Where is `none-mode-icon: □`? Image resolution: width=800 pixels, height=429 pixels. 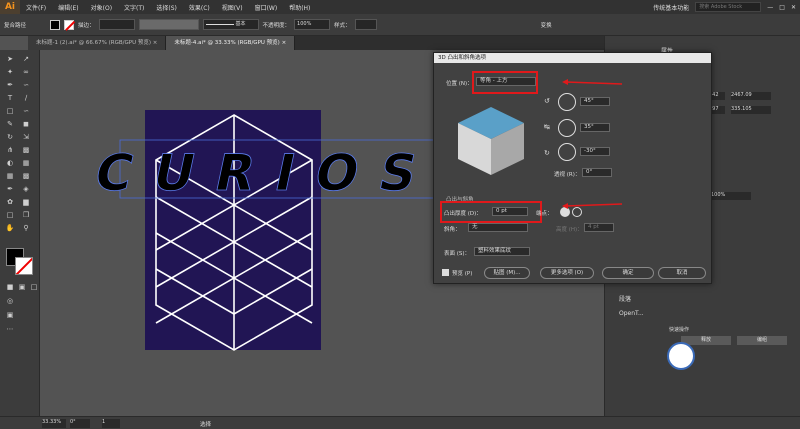
none-mode-icon: □ is located at coordinates (34, 287).